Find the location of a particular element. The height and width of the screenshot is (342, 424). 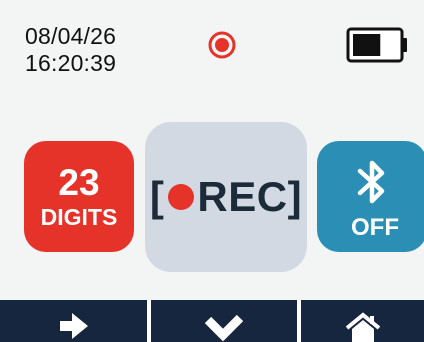

datetime-display: 08/04/26 16:20:39 is located at coordinates (70, 51).